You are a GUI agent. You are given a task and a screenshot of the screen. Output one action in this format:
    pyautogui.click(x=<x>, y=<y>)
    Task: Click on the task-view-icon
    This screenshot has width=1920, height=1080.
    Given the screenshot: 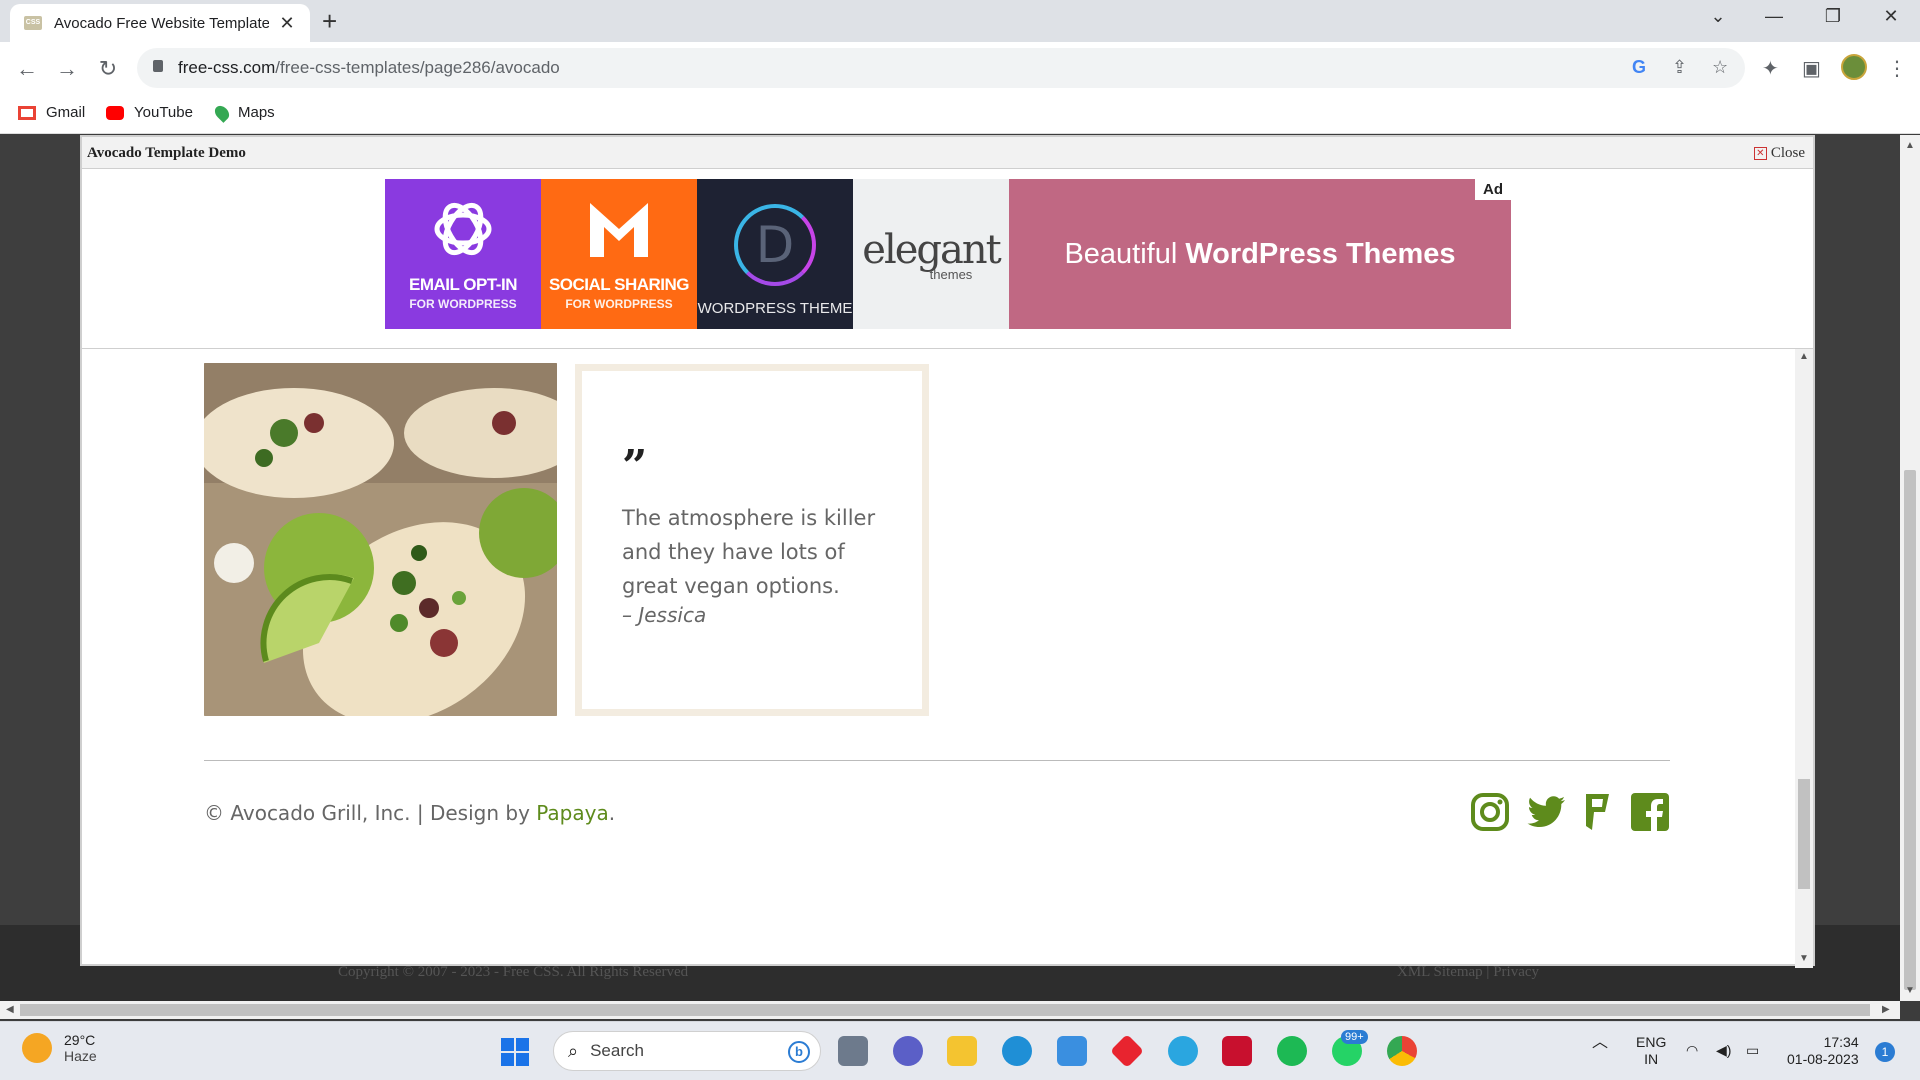 What is the action you would take?
    pyautogui.click(x=853, y=1051)
    